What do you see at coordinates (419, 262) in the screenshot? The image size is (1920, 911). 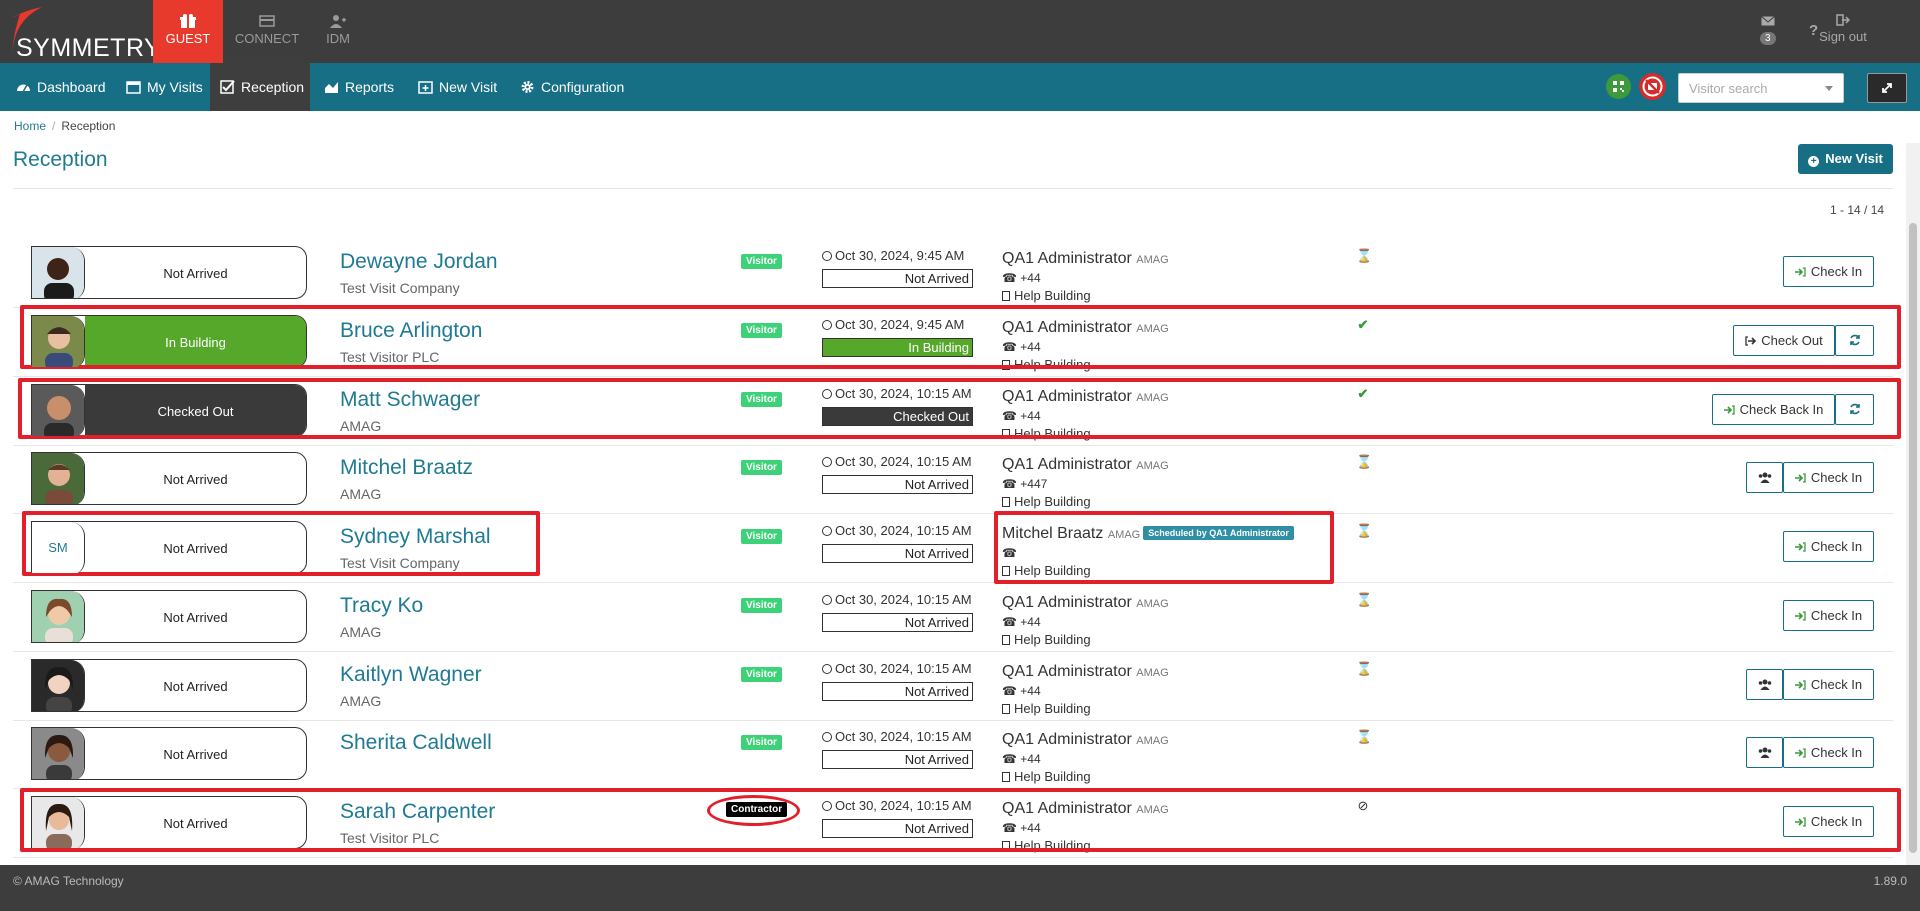 I see `visitor-name: Dewayne Jordan` at bounding box center [419, 262].